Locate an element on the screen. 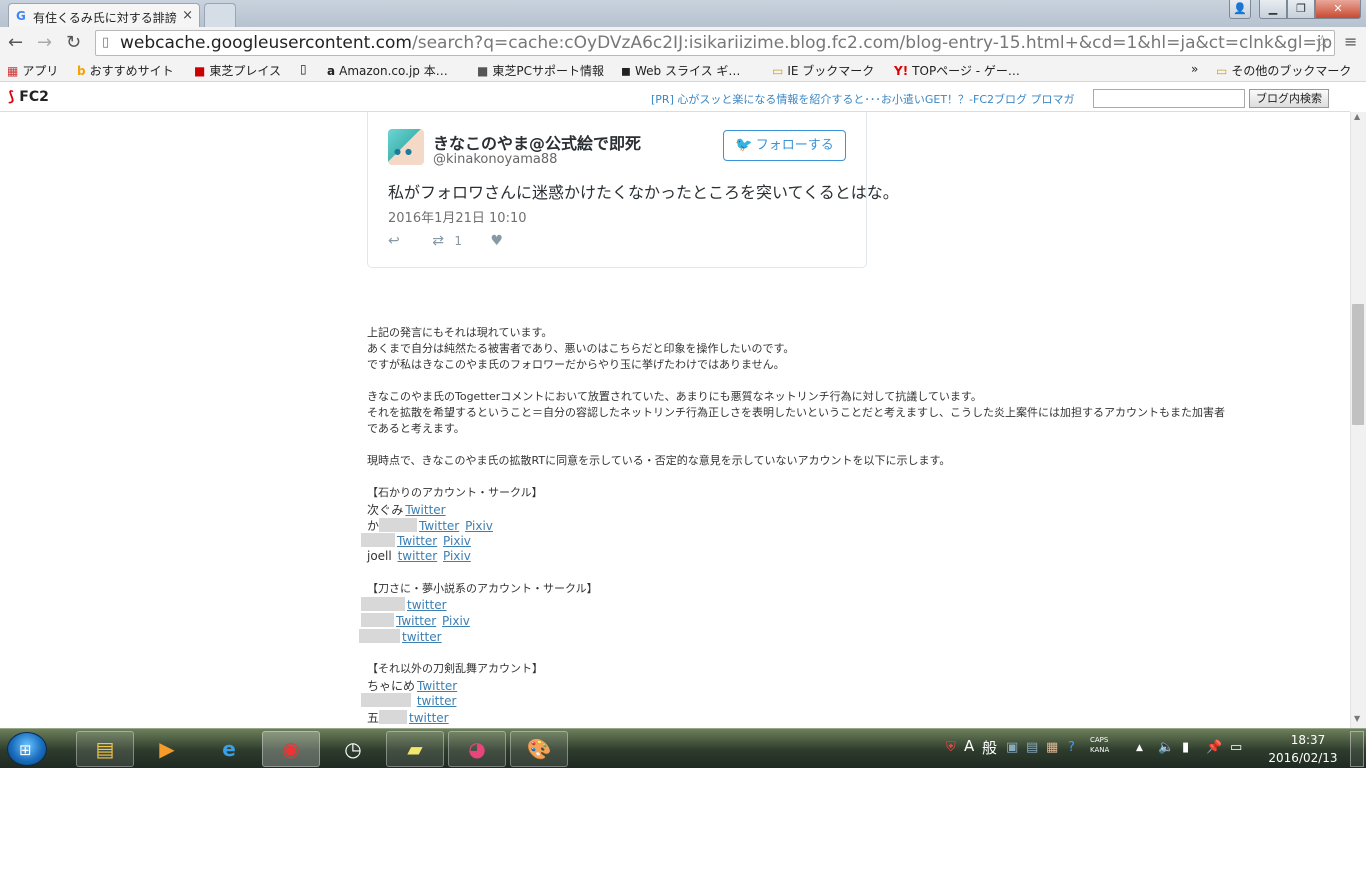 This screenshot has width=1366, height=887. bookmark-star-icon: ☆ is located at coordinates (1322, 42).